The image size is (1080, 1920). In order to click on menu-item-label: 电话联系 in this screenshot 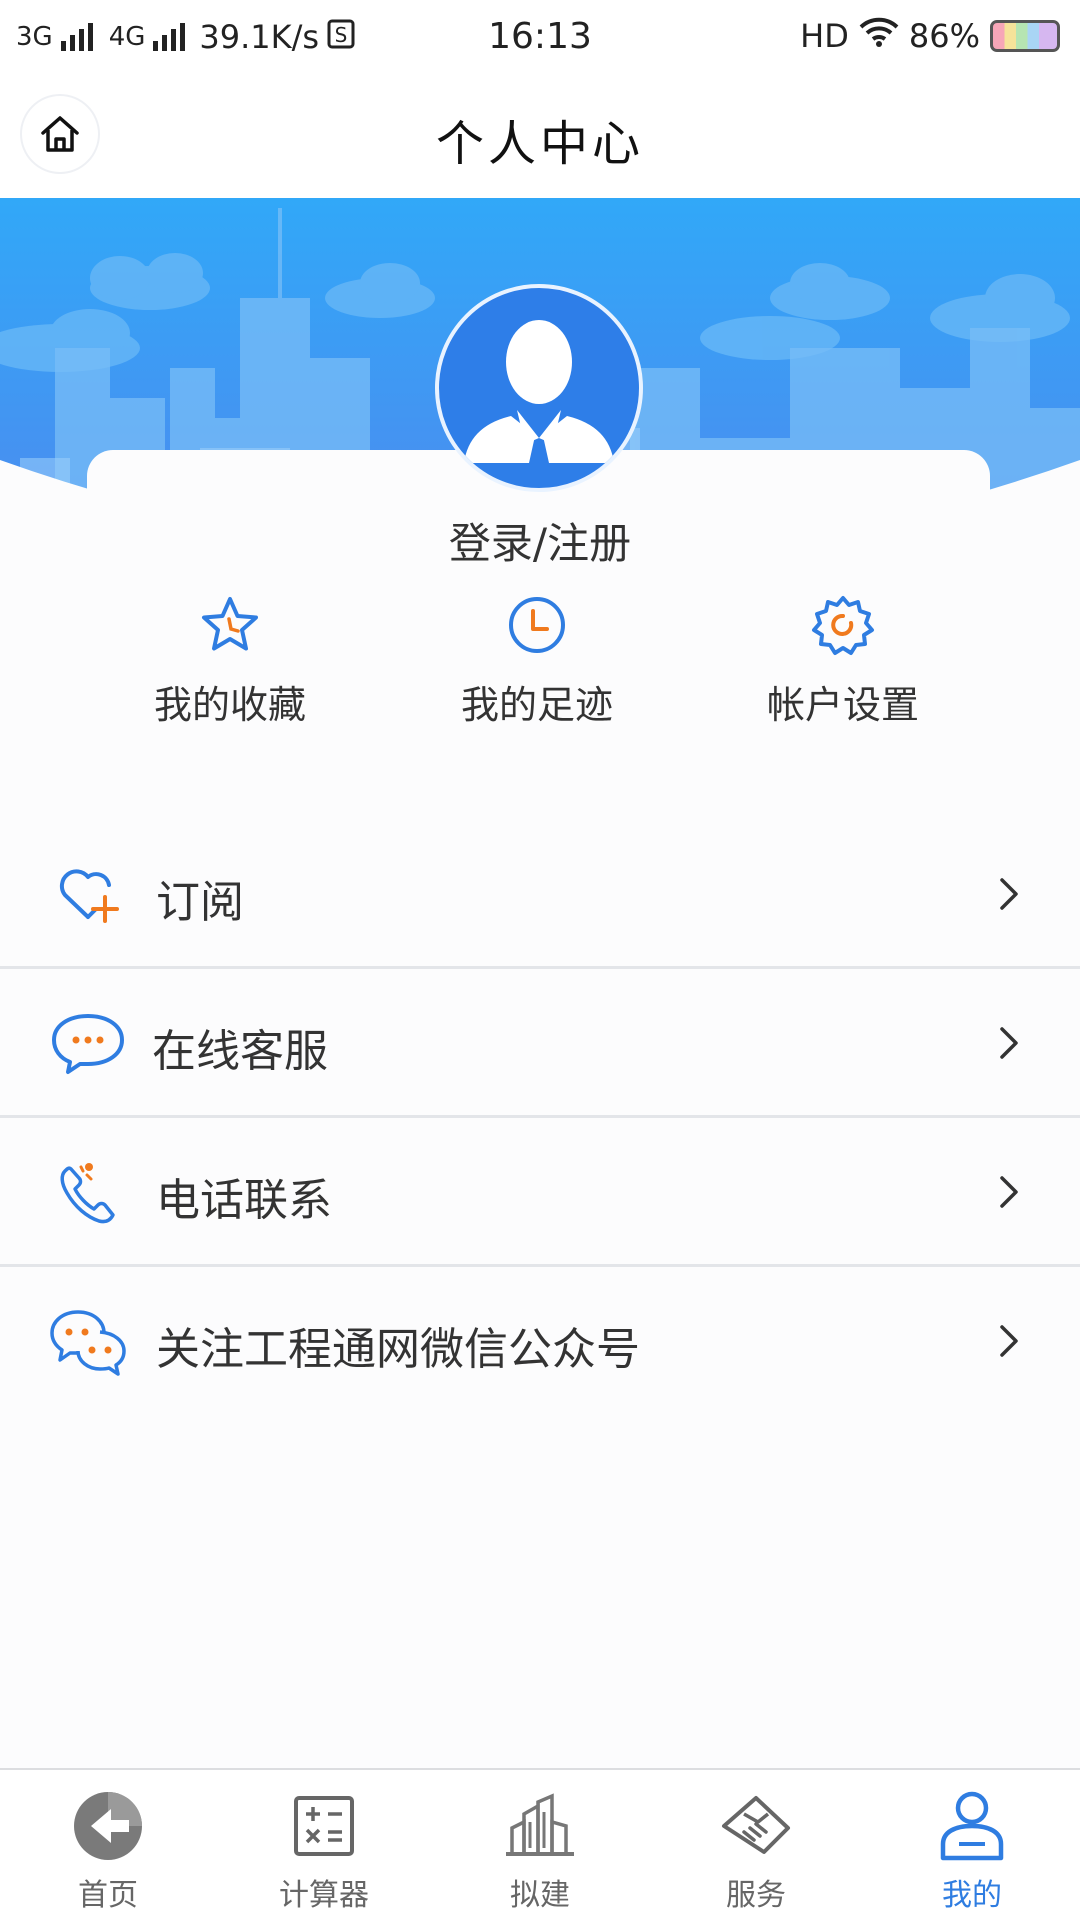, I will do `click(244, 1200)`.